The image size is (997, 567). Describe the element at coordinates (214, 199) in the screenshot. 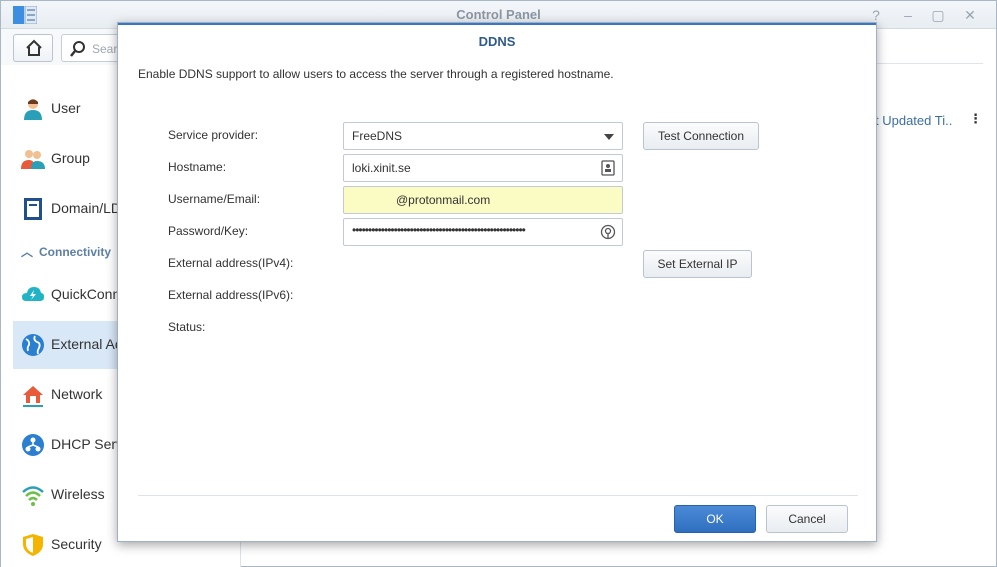

I see `username-label: Username/Email:` at that location.